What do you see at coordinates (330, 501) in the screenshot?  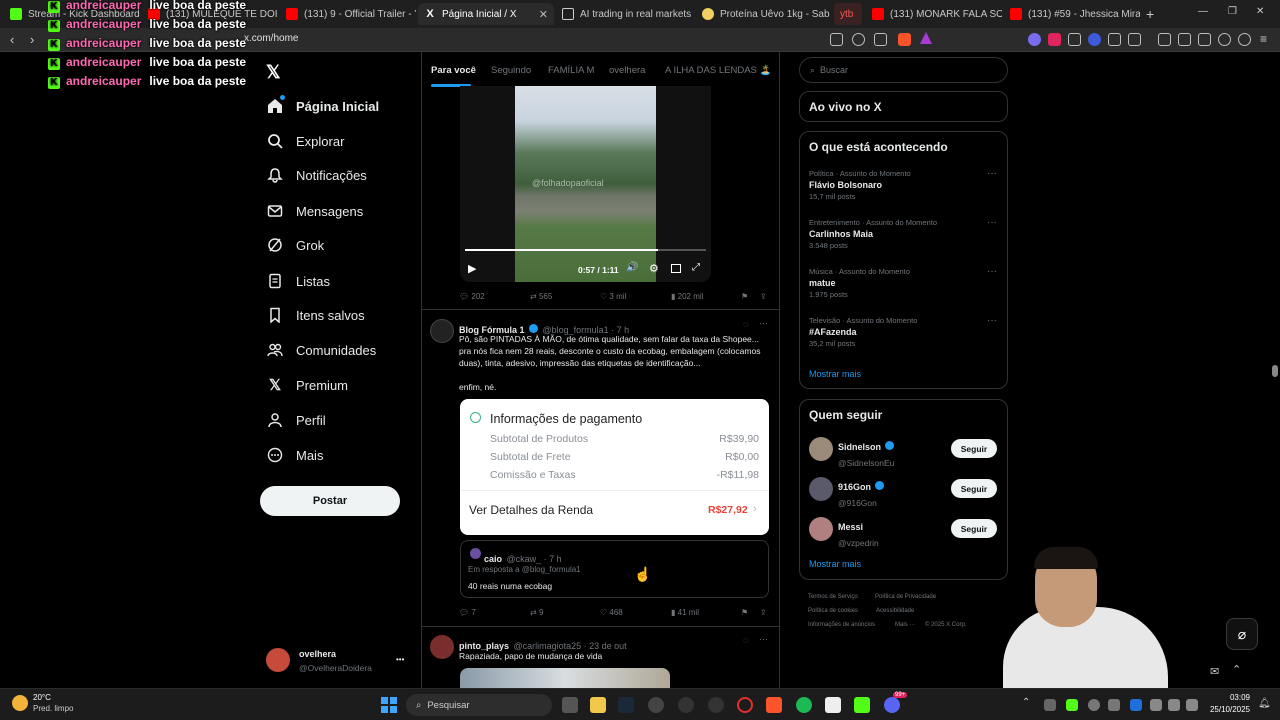 I see `post-button: Postar` at bounding box center [330, 501].